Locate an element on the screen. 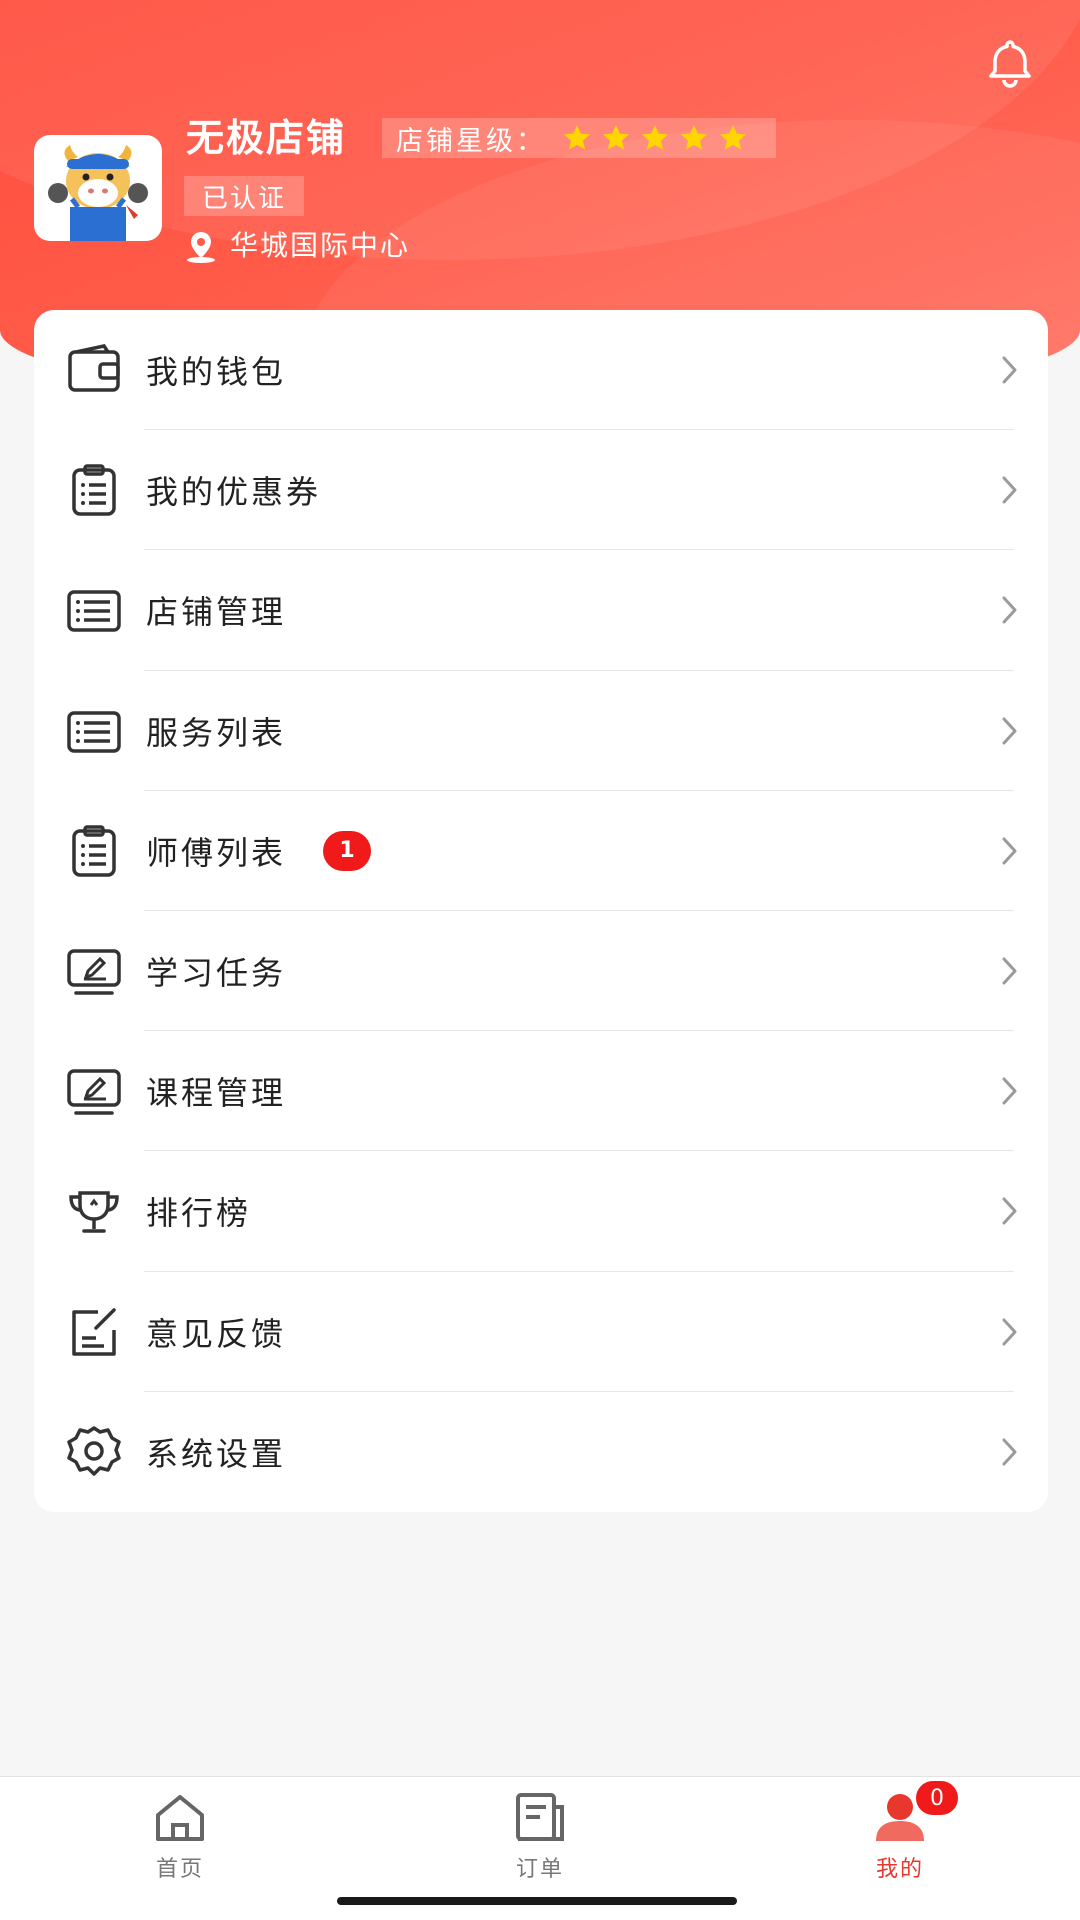  shop-name: 无极店铺 is located at coordinates (266, 138).